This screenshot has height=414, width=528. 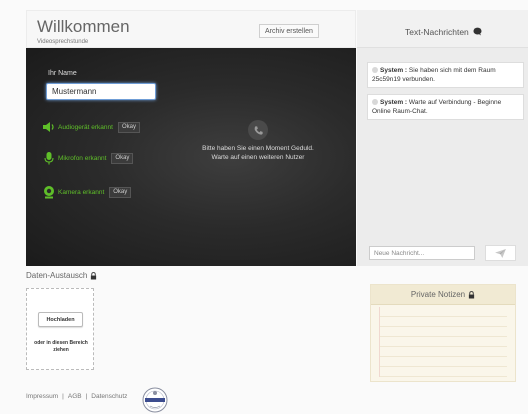 I want to click on name-label: Ihr Name, so click(x=62, y=73).